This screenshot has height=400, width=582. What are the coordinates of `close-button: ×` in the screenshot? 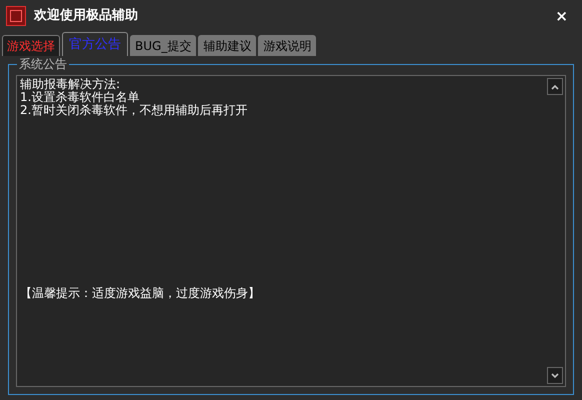 It's located at (561, 16).